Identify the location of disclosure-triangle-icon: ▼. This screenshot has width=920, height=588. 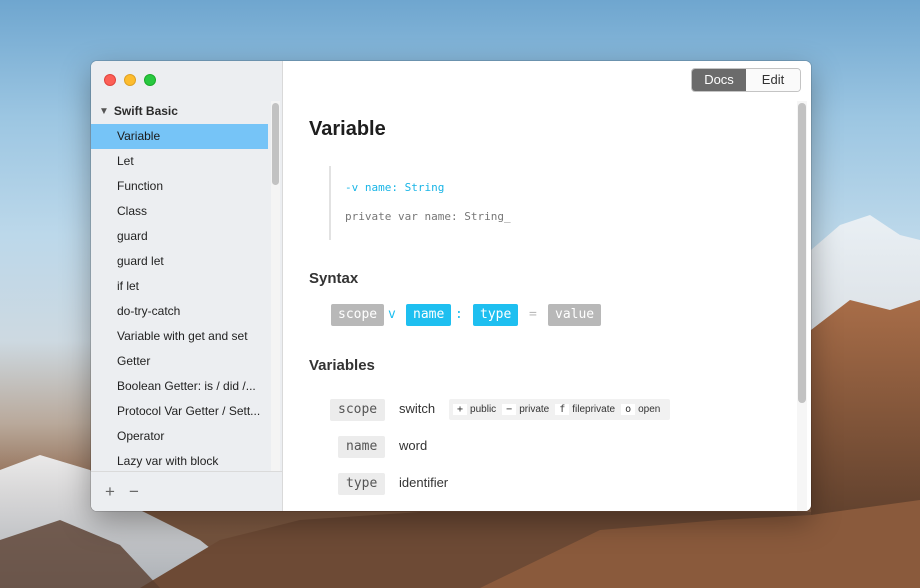
(104, 111).